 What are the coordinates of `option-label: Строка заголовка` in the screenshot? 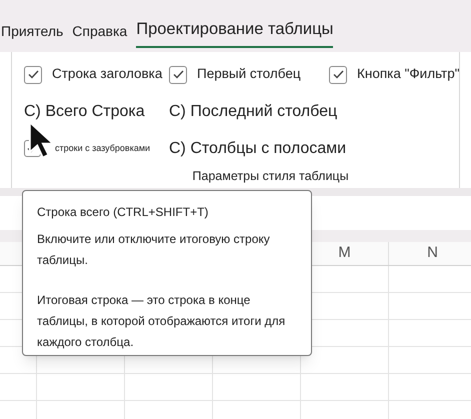 It's located at (107, 74).